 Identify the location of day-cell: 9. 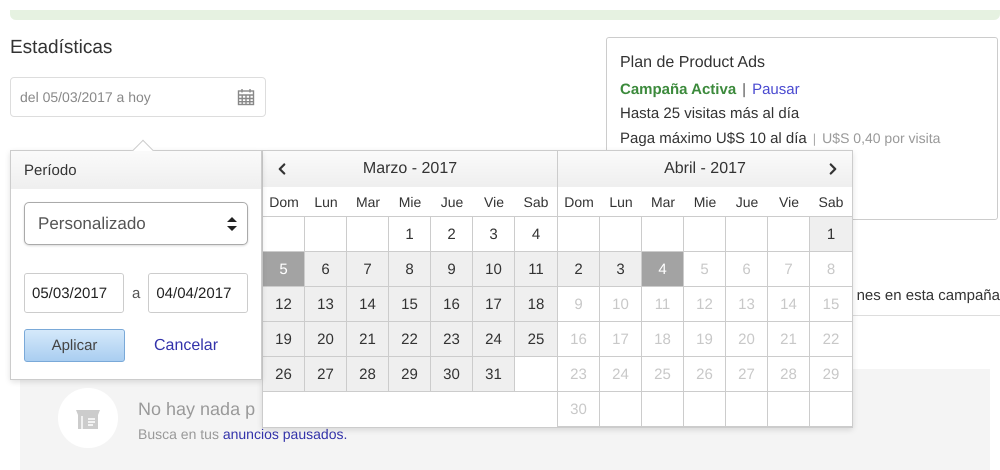
(452, 269).